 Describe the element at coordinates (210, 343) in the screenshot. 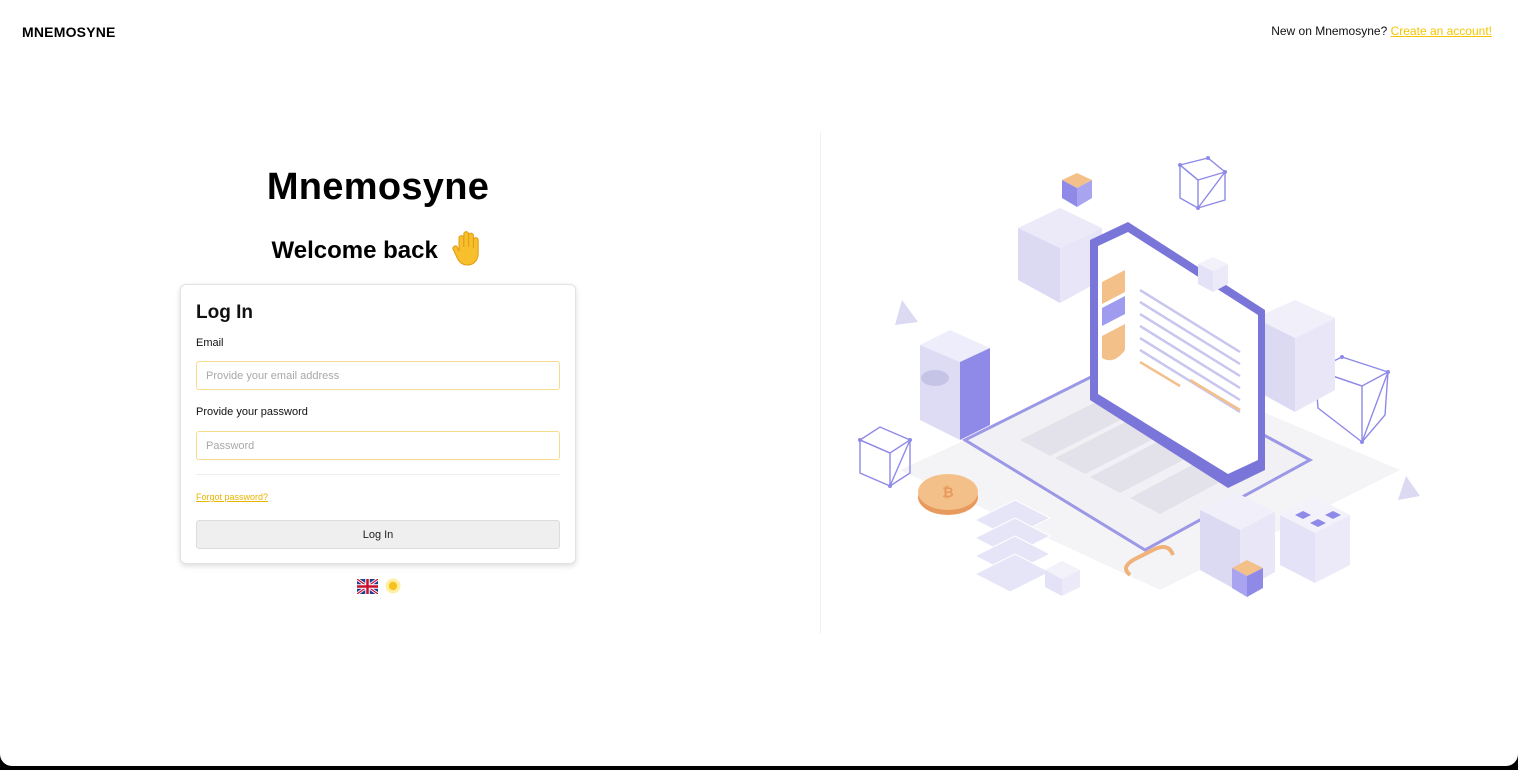

I see `email-label: Email` at that location.